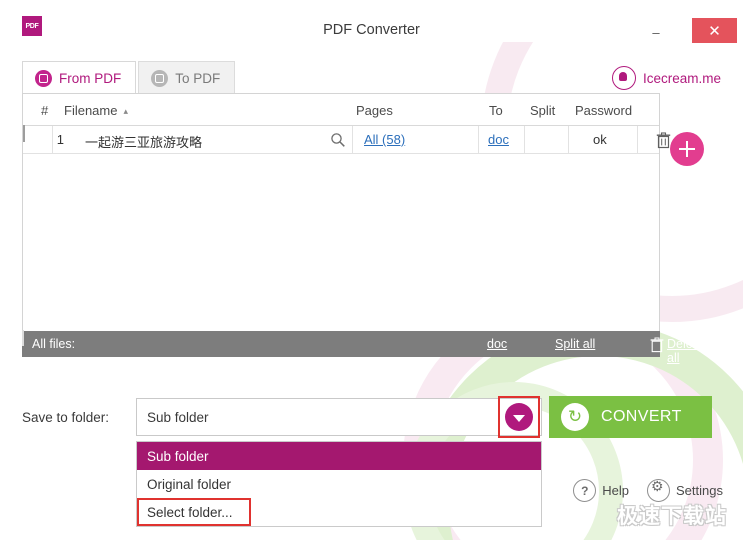 The width and height of the screenshot is (743, 540). What do you see at coordinates (575, 417) in the screenshot?
I see `refresh-icon: ↻` at bounding box center [575, 417].